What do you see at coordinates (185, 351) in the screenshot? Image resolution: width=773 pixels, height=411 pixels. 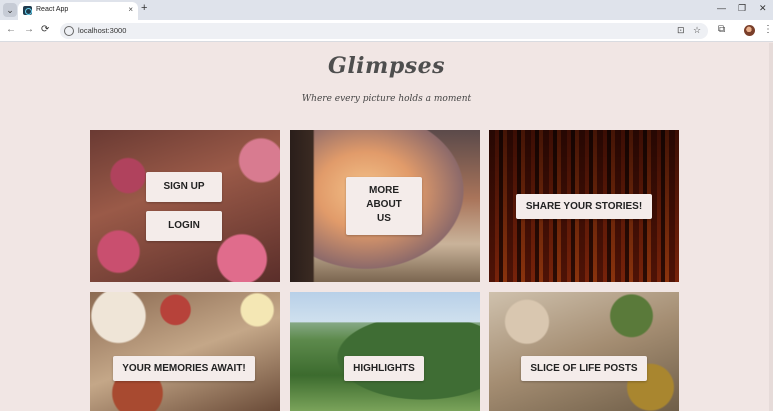 I see `card-memories: YOUR MEMORIES AWAIT!` at bounding box center [185, 351].